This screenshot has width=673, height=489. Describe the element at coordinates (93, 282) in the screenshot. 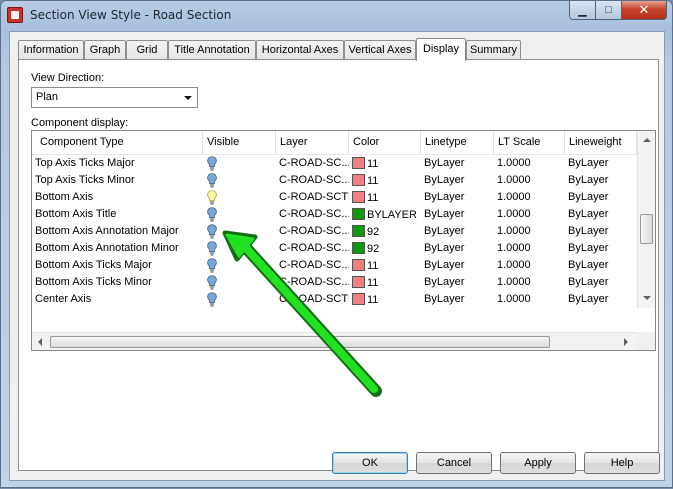

I see `component-type-cell: Bottom Axis Ticks Minor` at that location.